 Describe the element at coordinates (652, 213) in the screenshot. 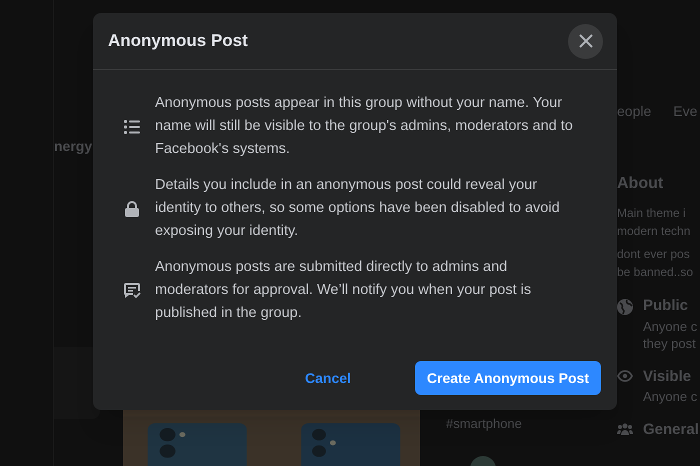

I see `about-text: Main theme i` at that location.